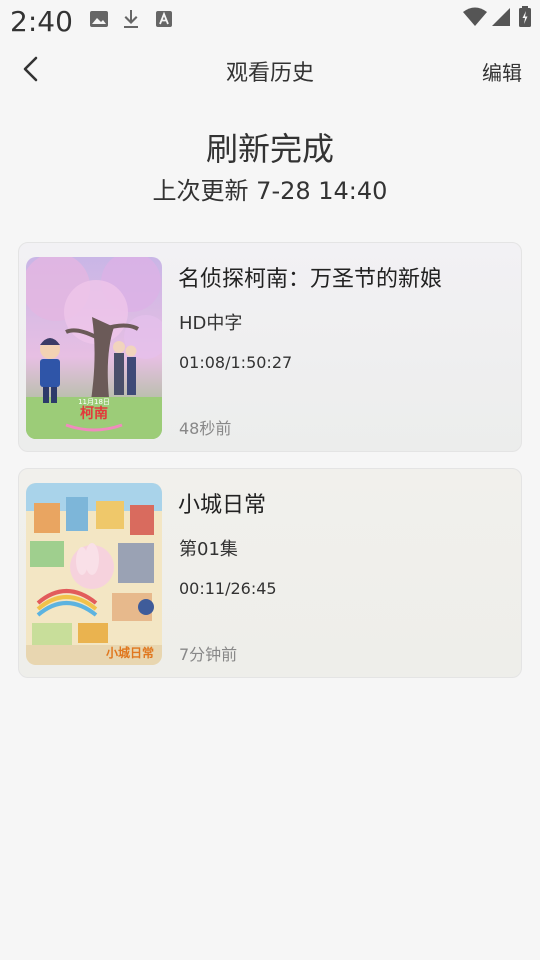 This screenshot has height=960, width=540. I want to click on download-icon, so click(131, 21).